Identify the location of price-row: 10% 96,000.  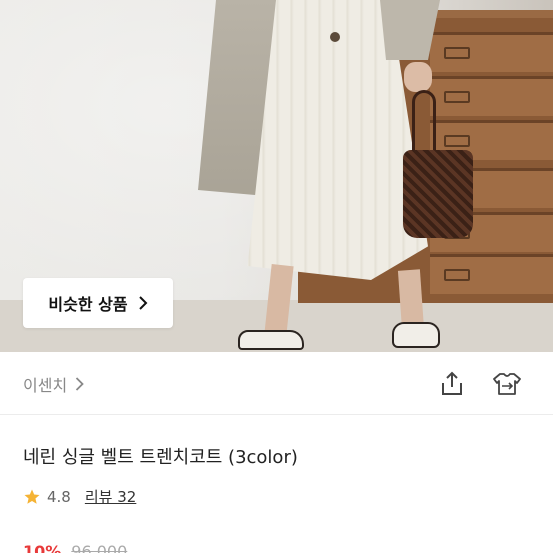
(75, 547).